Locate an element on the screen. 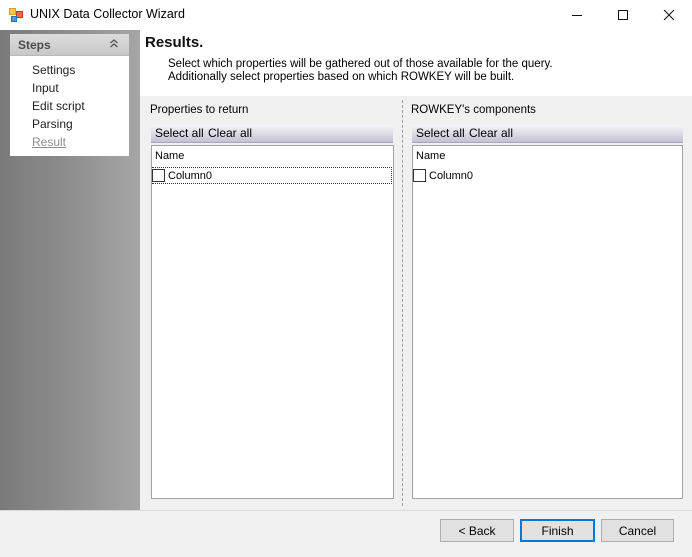  step-settings: Settings is located at coordinates (53, 70).